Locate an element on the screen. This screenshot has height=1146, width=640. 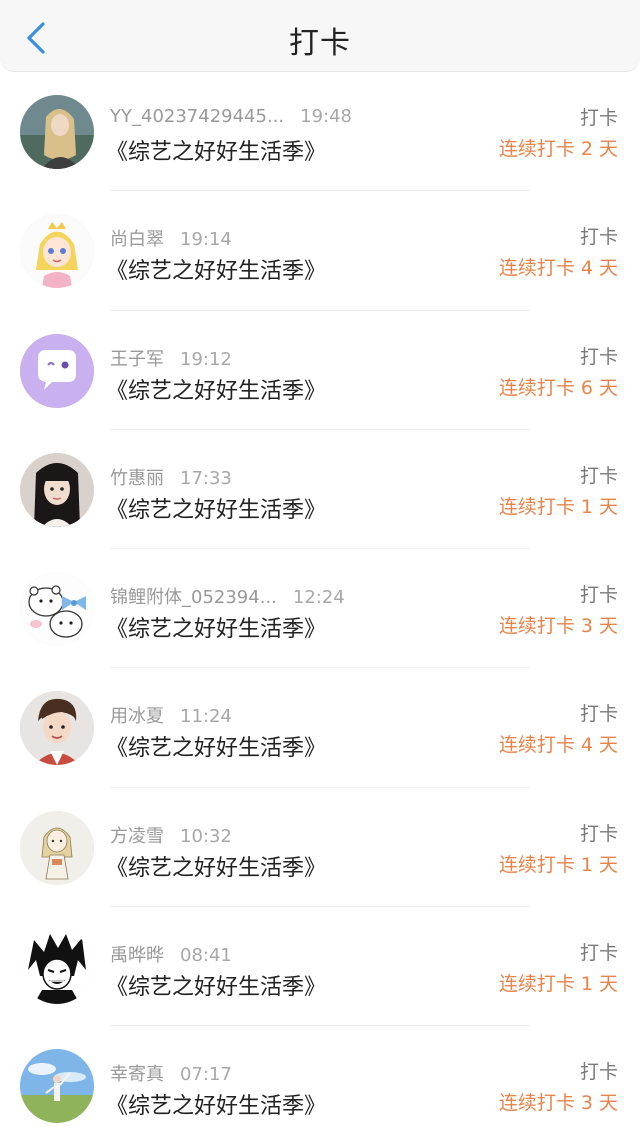
list-item: 尚白翠 19:14 《综艺之好好生活季》 打卡 连续打卡 4 天 is located at coordinates (320, 251).